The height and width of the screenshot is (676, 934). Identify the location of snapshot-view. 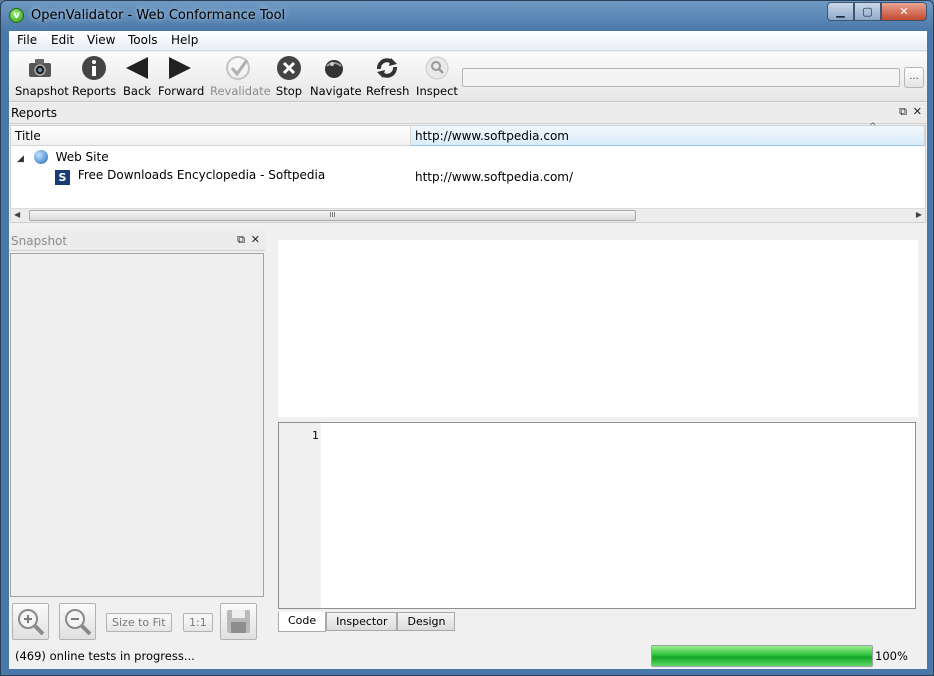
(137, 425).